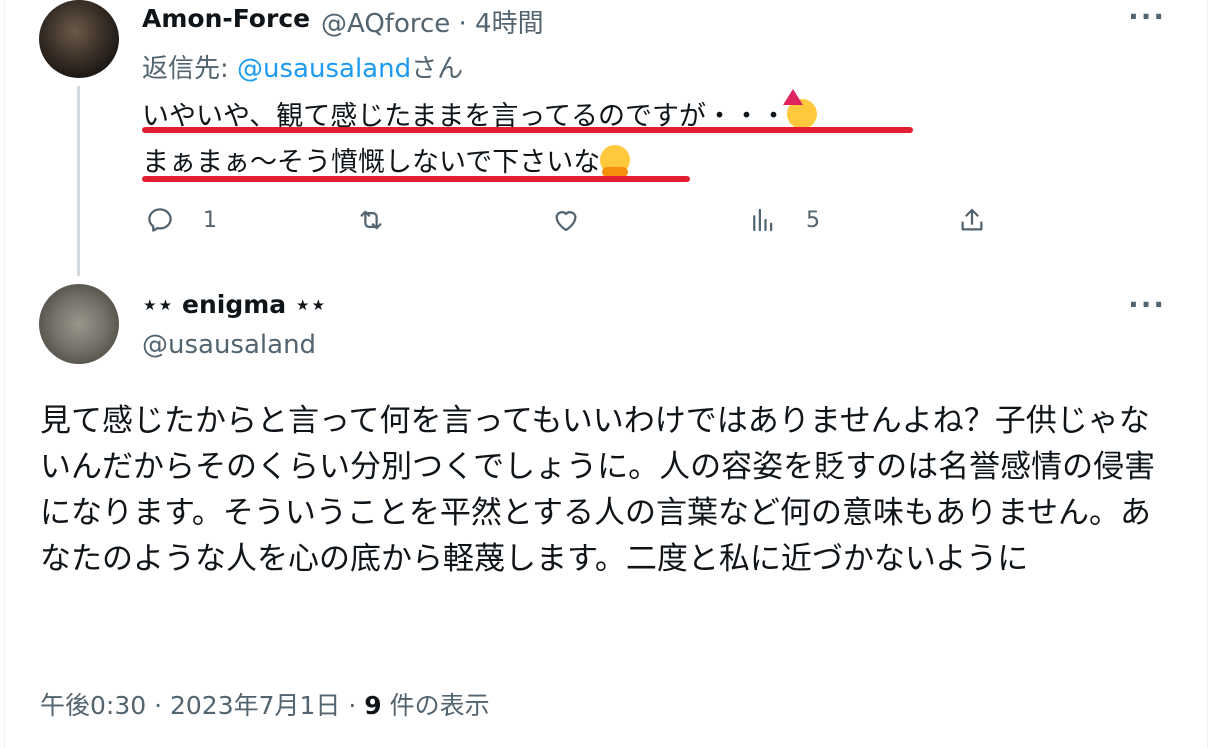 The height and width of the screenshot is (748, 1212). I want to click on reply-action-button: 1, so click(181, 220).